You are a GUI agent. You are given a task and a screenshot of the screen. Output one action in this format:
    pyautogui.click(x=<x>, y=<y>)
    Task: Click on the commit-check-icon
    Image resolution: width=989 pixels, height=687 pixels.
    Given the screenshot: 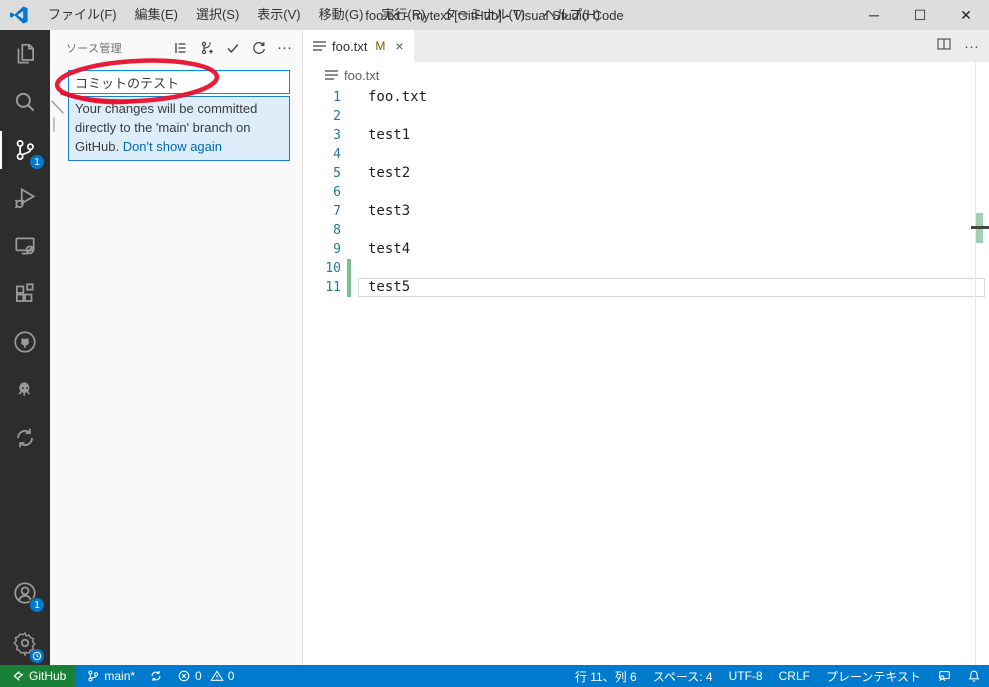 What is the action you would take?
    pyautogui.click(x=233, y=48)
    